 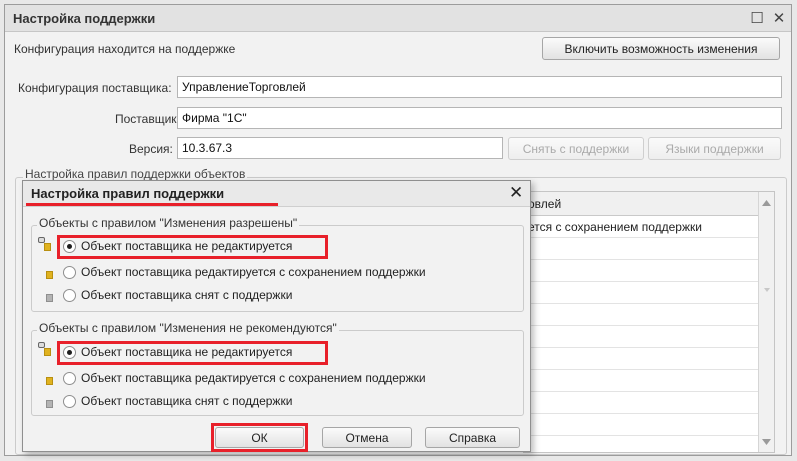 I want to click on g2-removed-label: Объект поставщика снят с поддержки, so click(x=186, y=401).